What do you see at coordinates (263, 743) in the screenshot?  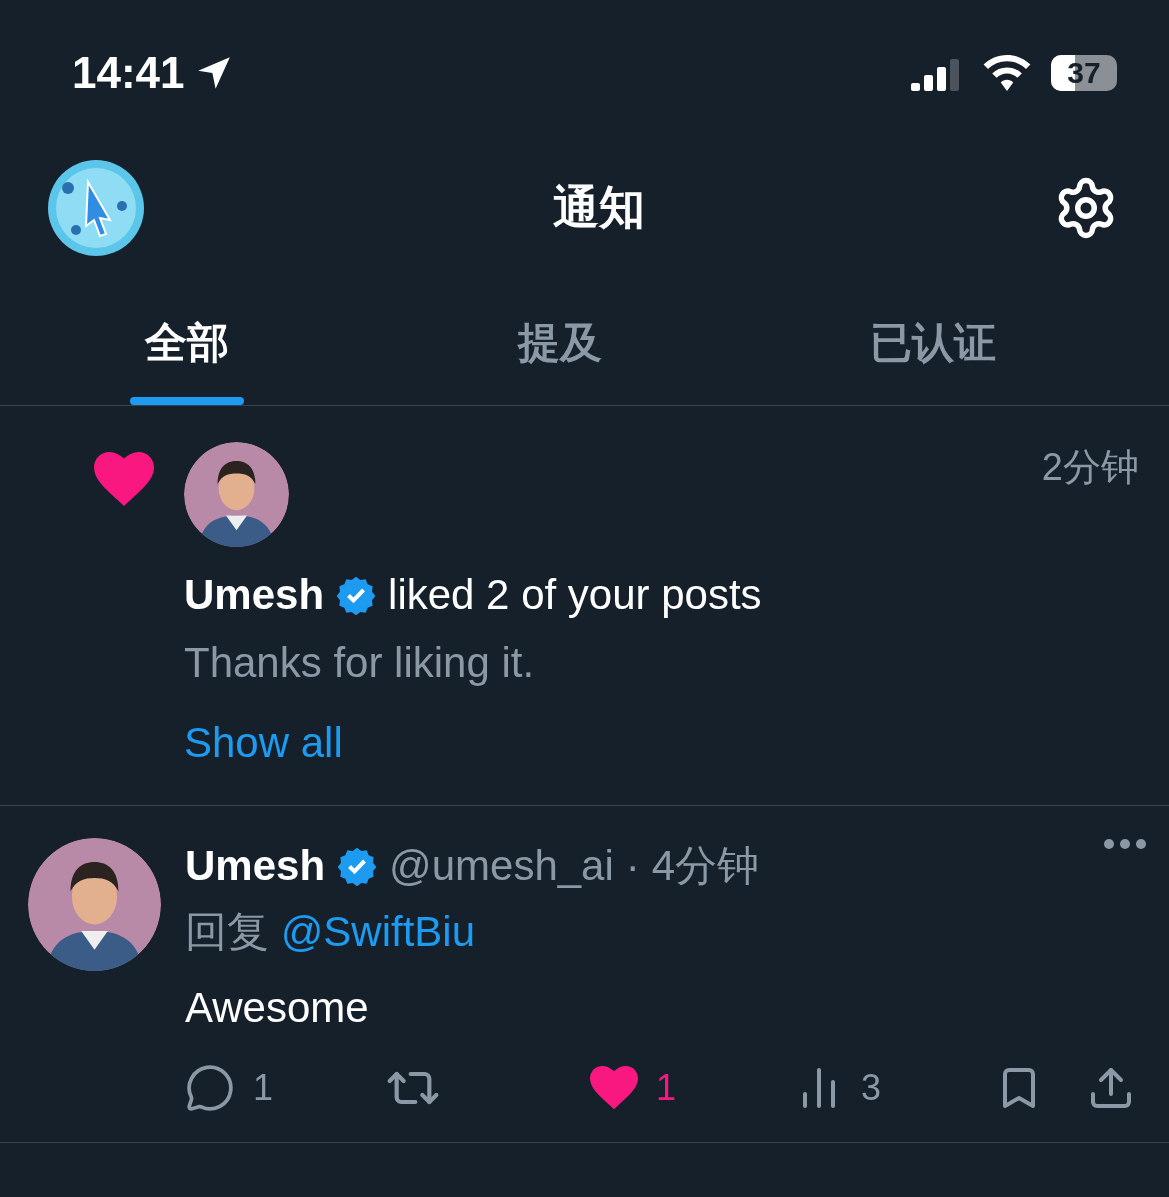 I see `show-all-link: Show all` at bounding box center [263, 743].